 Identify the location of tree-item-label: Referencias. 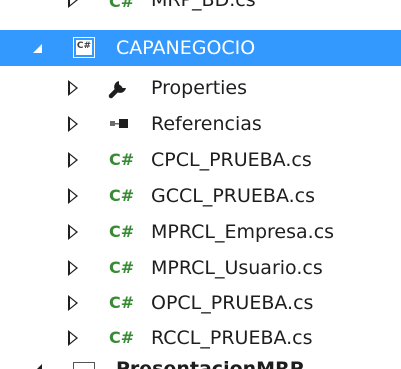
(206, 124).